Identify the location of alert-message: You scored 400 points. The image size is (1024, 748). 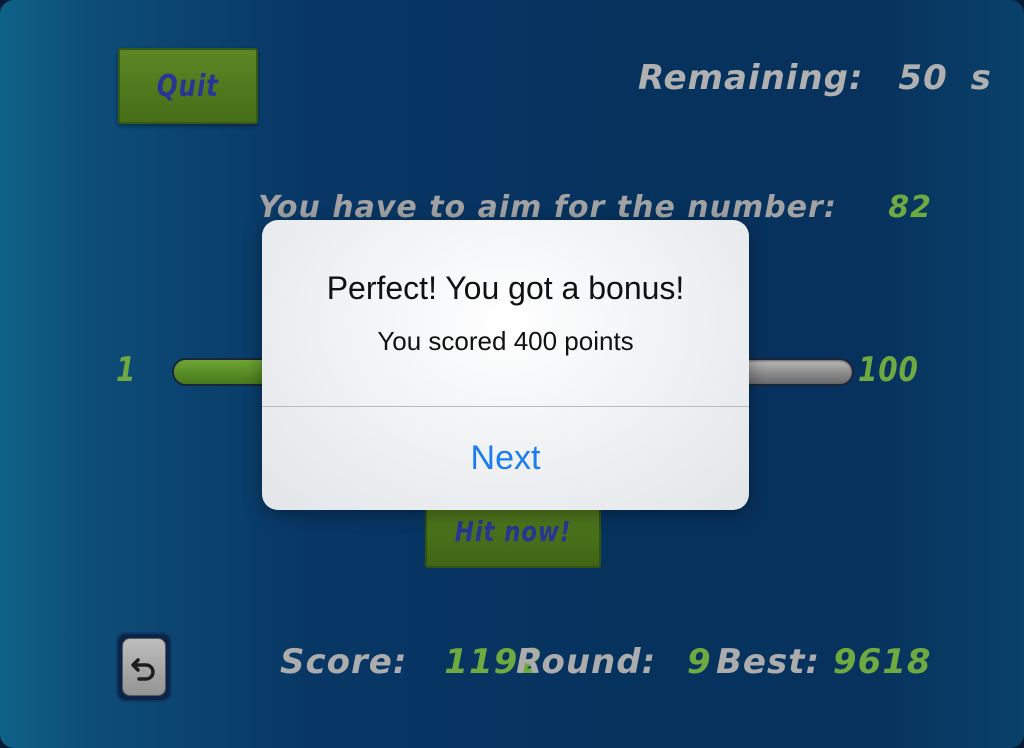
(505, 341).